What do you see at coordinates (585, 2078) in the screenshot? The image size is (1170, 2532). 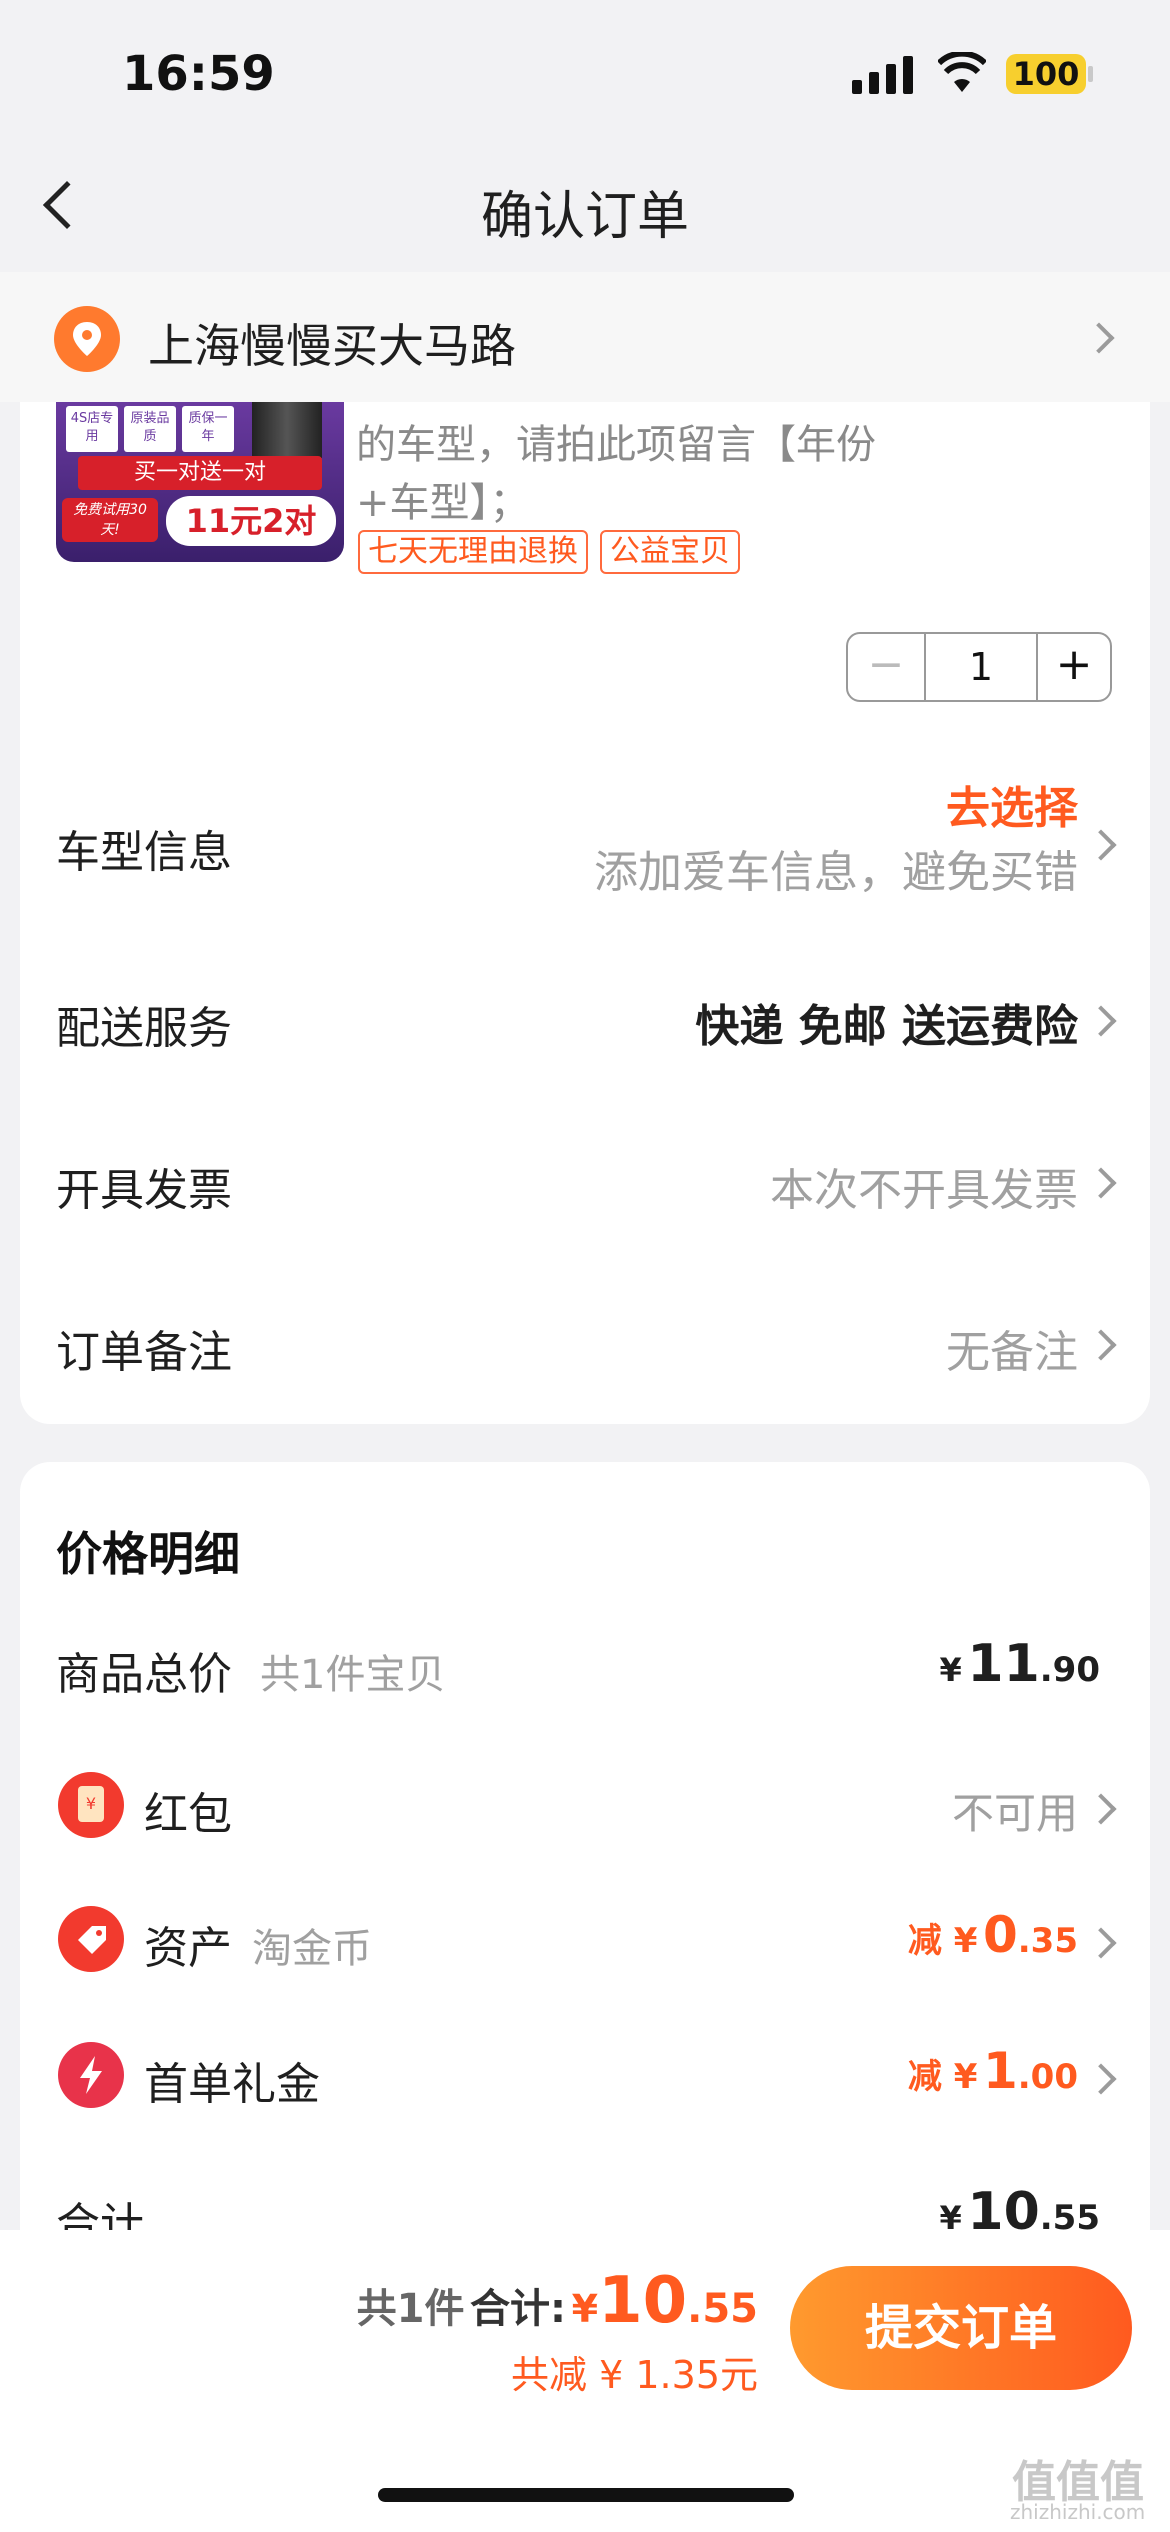 I see `first-order-row: 首单礼金 减 ¥ 1.00` at bounding box center [585, 2078].